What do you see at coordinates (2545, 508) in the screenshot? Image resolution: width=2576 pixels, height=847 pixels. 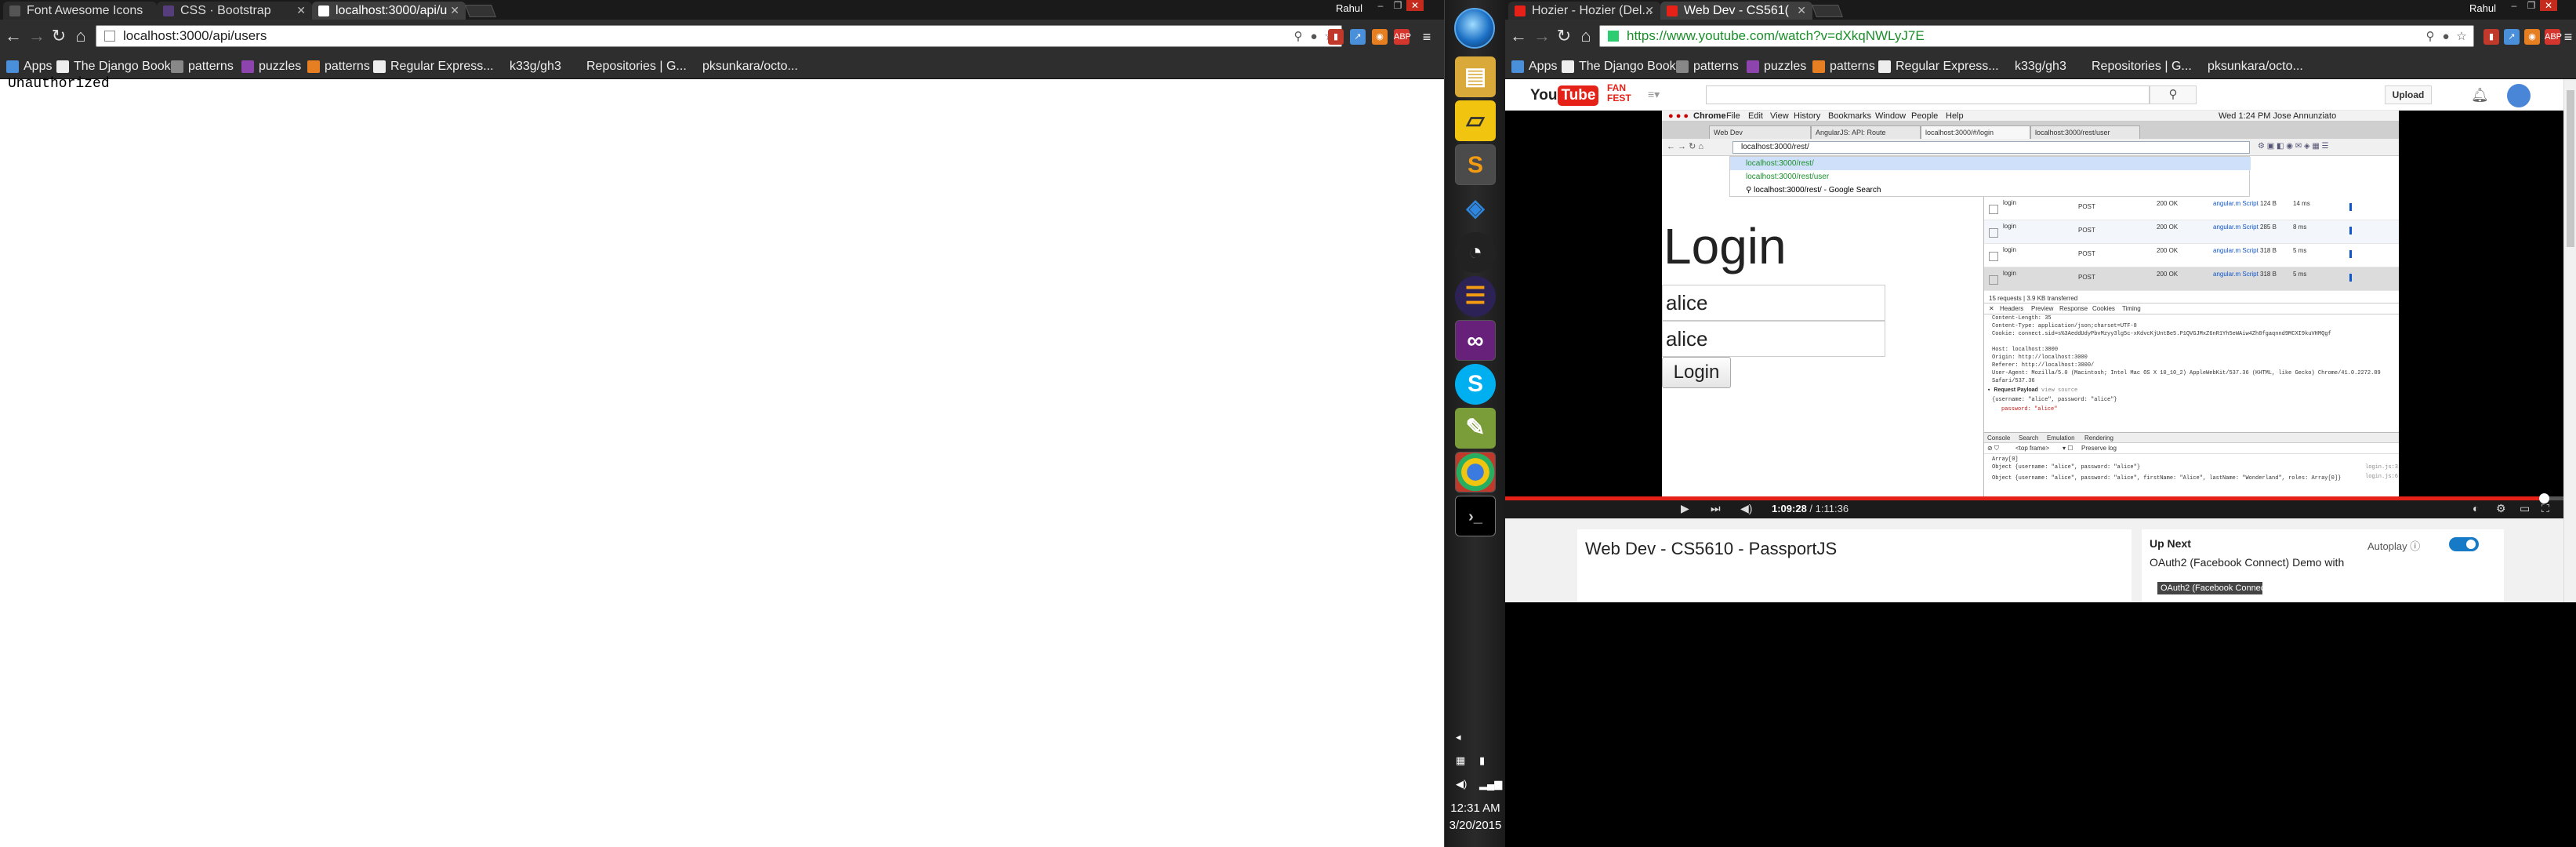 I see `fullscreen-icon: ⛶` at bounding box center [2545, 508].